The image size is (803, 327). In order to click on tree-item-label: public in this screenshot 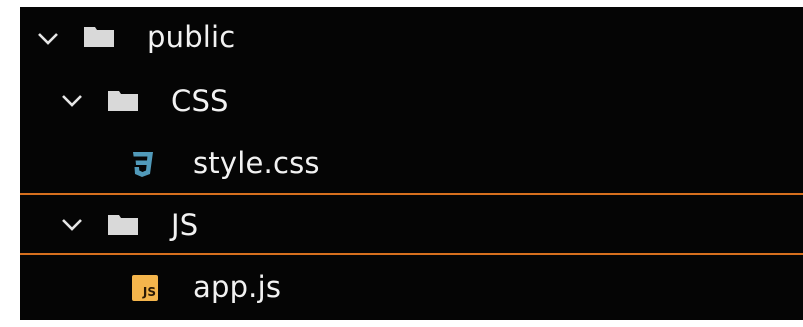, I will do `click(191, 37)`.